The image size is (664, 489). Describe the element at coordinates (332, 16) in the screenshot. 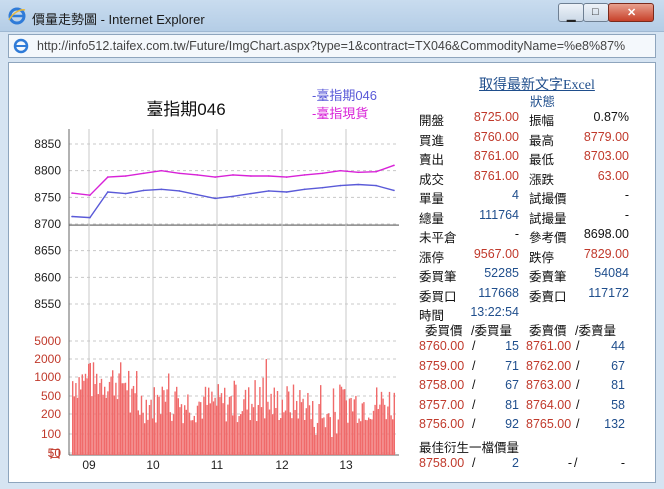

I see `window-titlebar: 價量走勢圖 - Internet Explorer ▁ □ ✕` at that location.